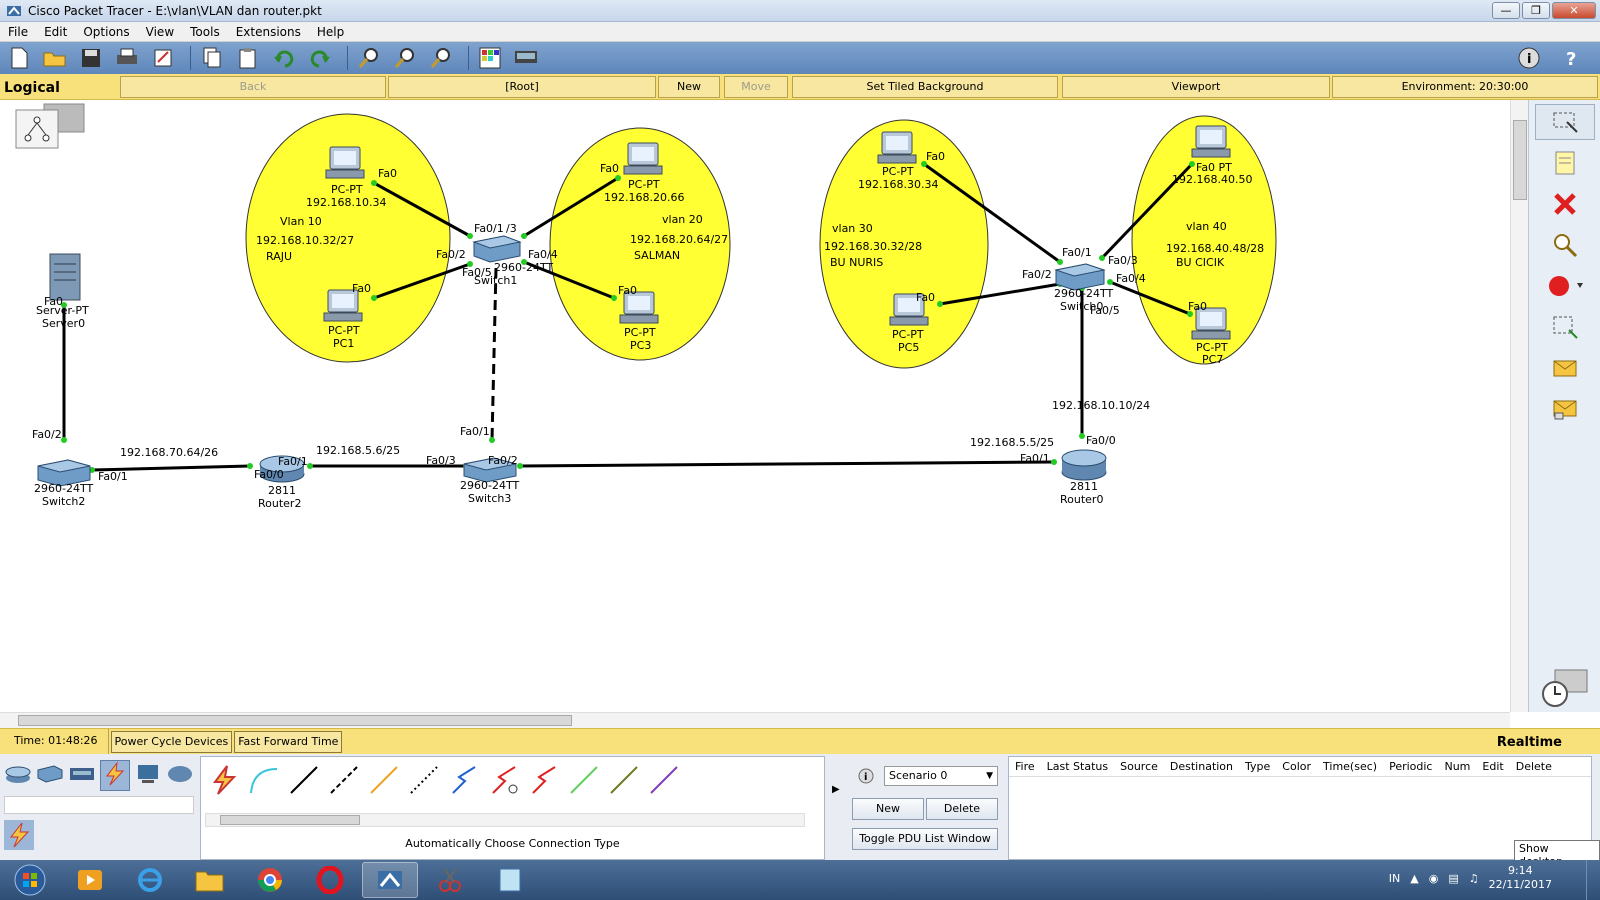 Image resolution: width=1600 pixels, height=900 pixels. I want to click on auto-connection-icon, so click(224, 780).